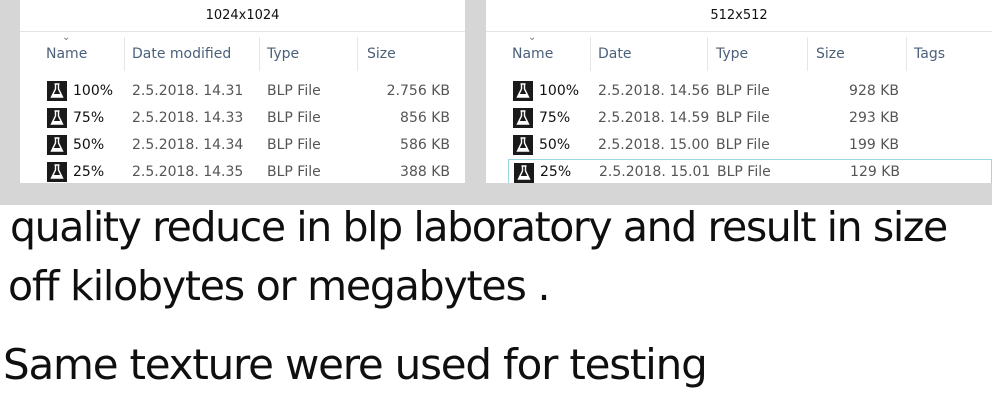 The width and height of the screenshot is (992, 400). Describe the element at coordinates (188, 145) in the screenshot. I see `file-date: 2.5.2018. 14.34` at that location.